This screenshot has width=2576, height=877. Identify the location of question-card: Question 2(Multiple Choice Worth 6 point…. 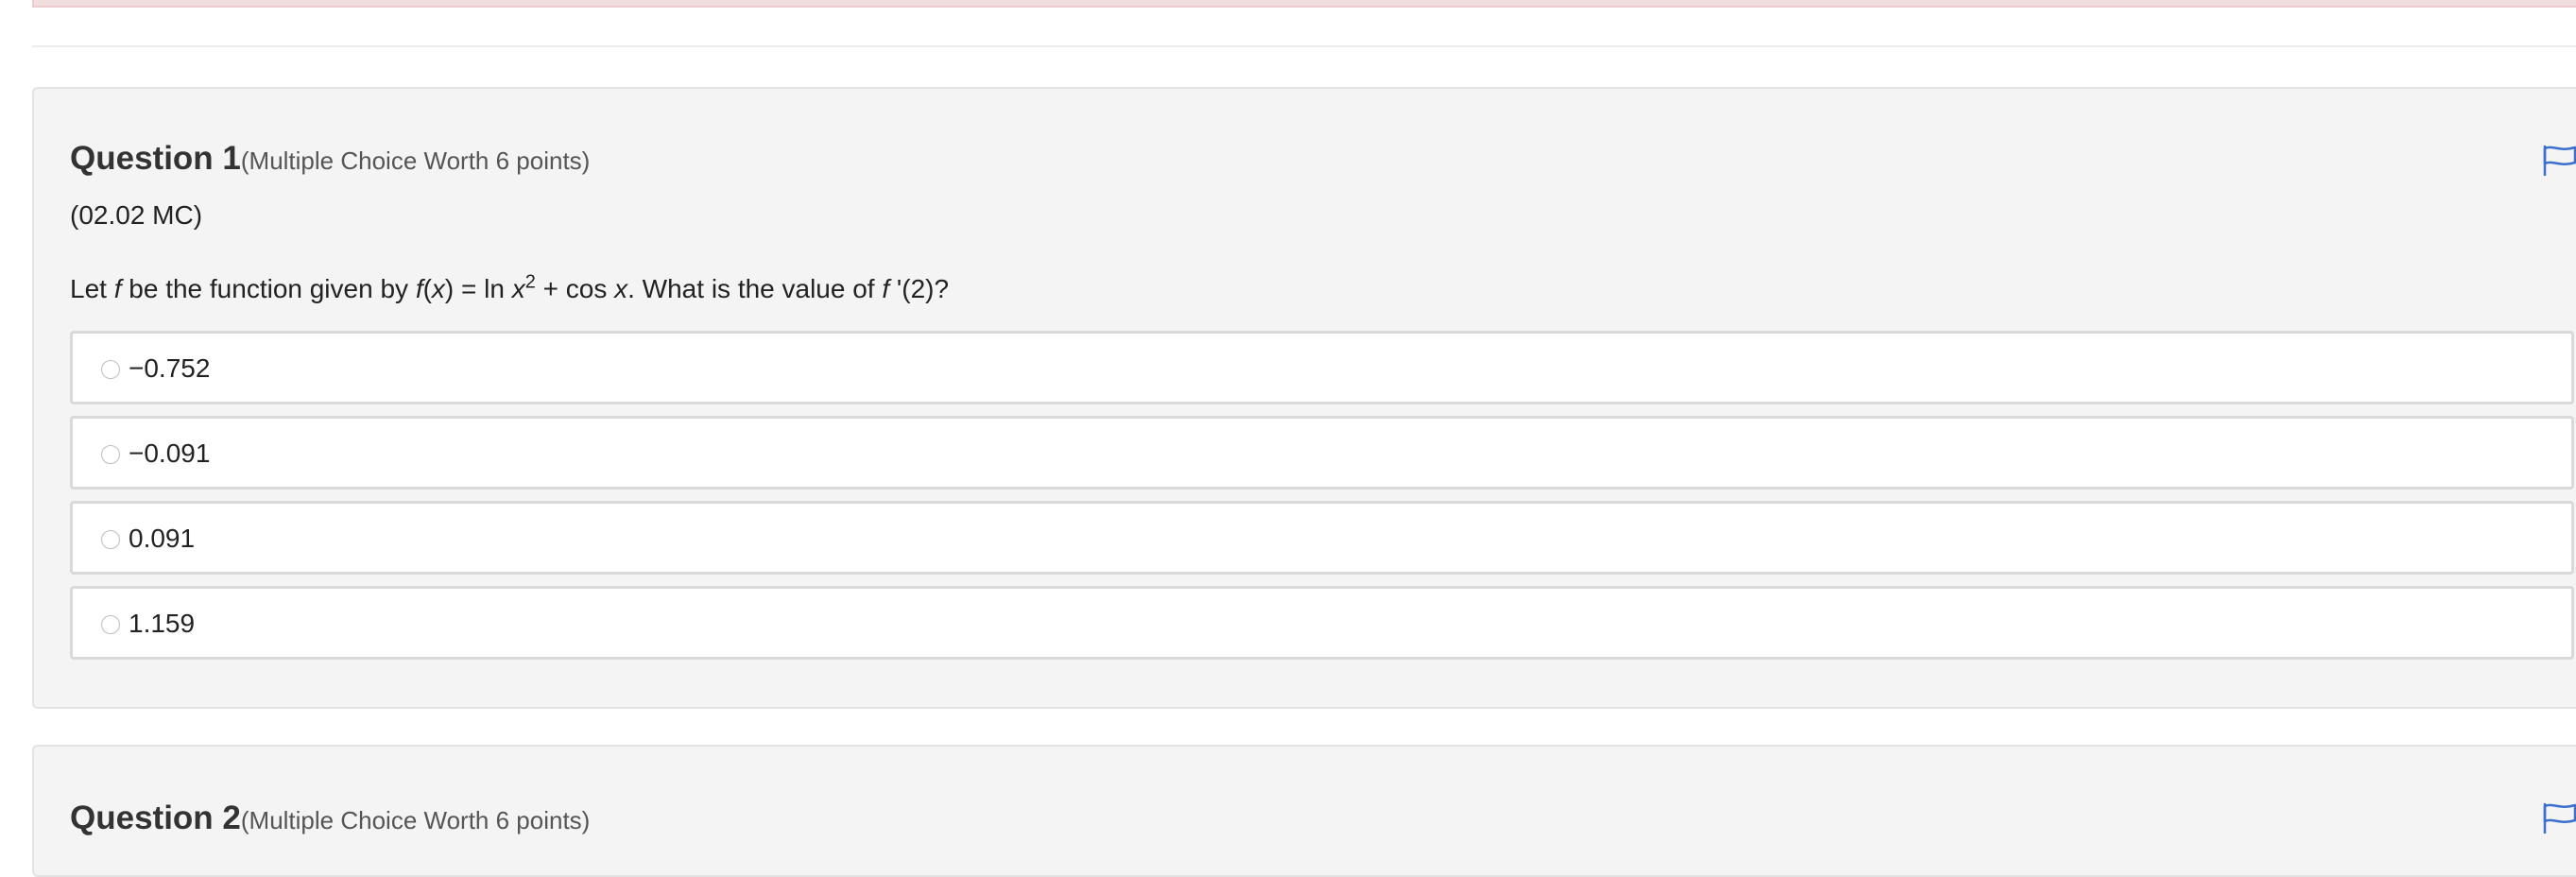
(1304, 811).